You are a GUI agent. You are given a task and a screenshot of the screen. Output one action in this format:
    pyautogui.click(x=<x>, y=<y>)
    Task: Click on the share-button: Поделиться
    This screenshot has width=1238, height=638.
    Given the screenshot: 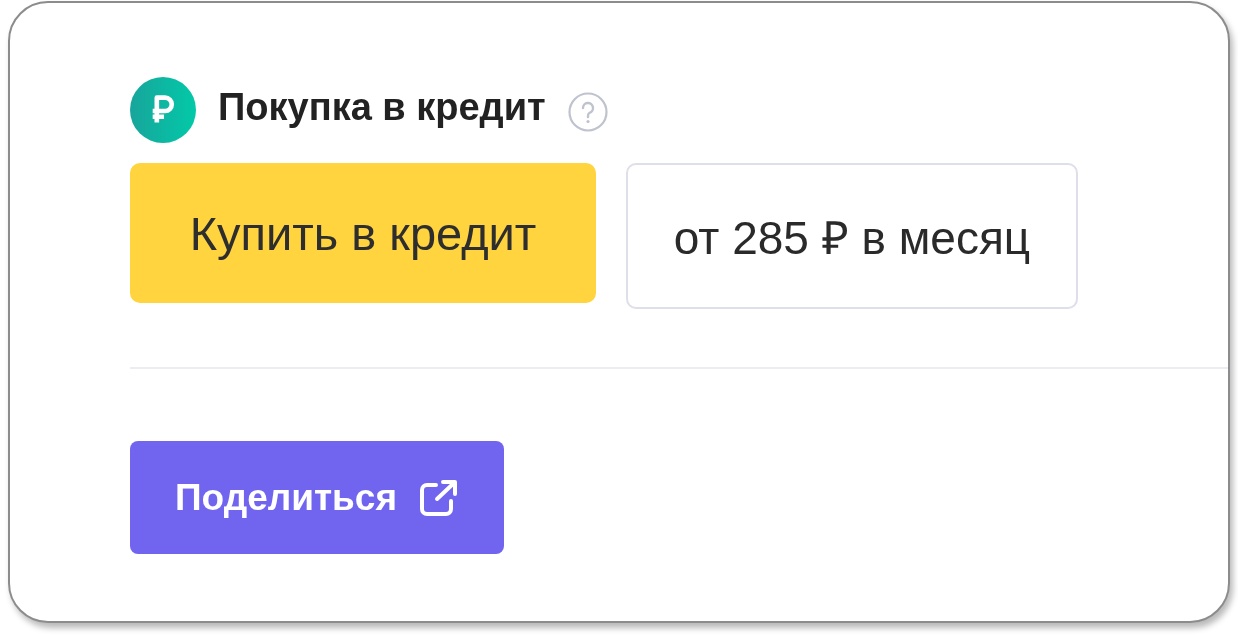 What is the action you would take?
    pyautogui.click(x=317, y=497)
    